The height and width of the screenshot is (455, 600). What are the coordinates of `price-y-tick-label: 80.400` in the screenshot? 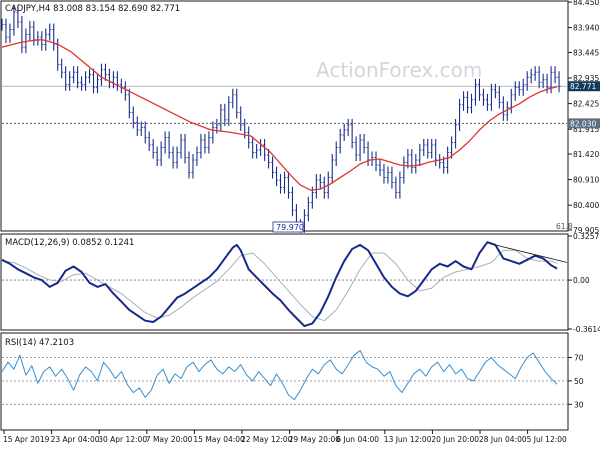 It's located at (586, 205).